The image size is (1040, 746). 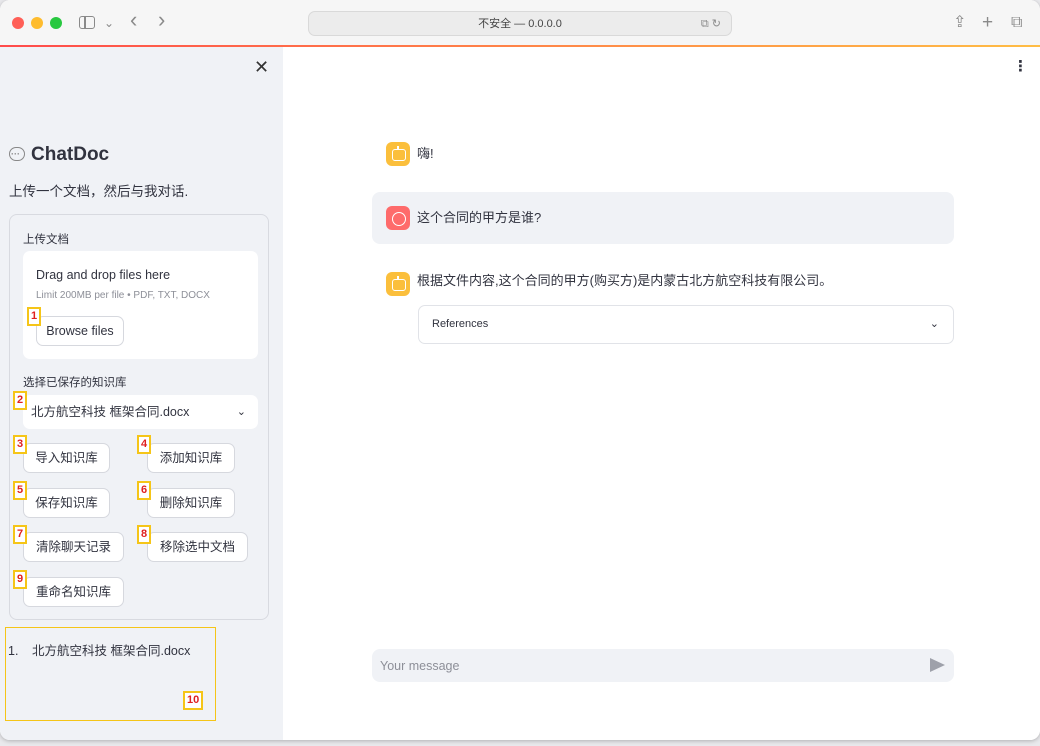 What do you see at coordinates (987, 23) in the screenshot?
I see `new-tab-icon: +` at bounding box center [987, 23].